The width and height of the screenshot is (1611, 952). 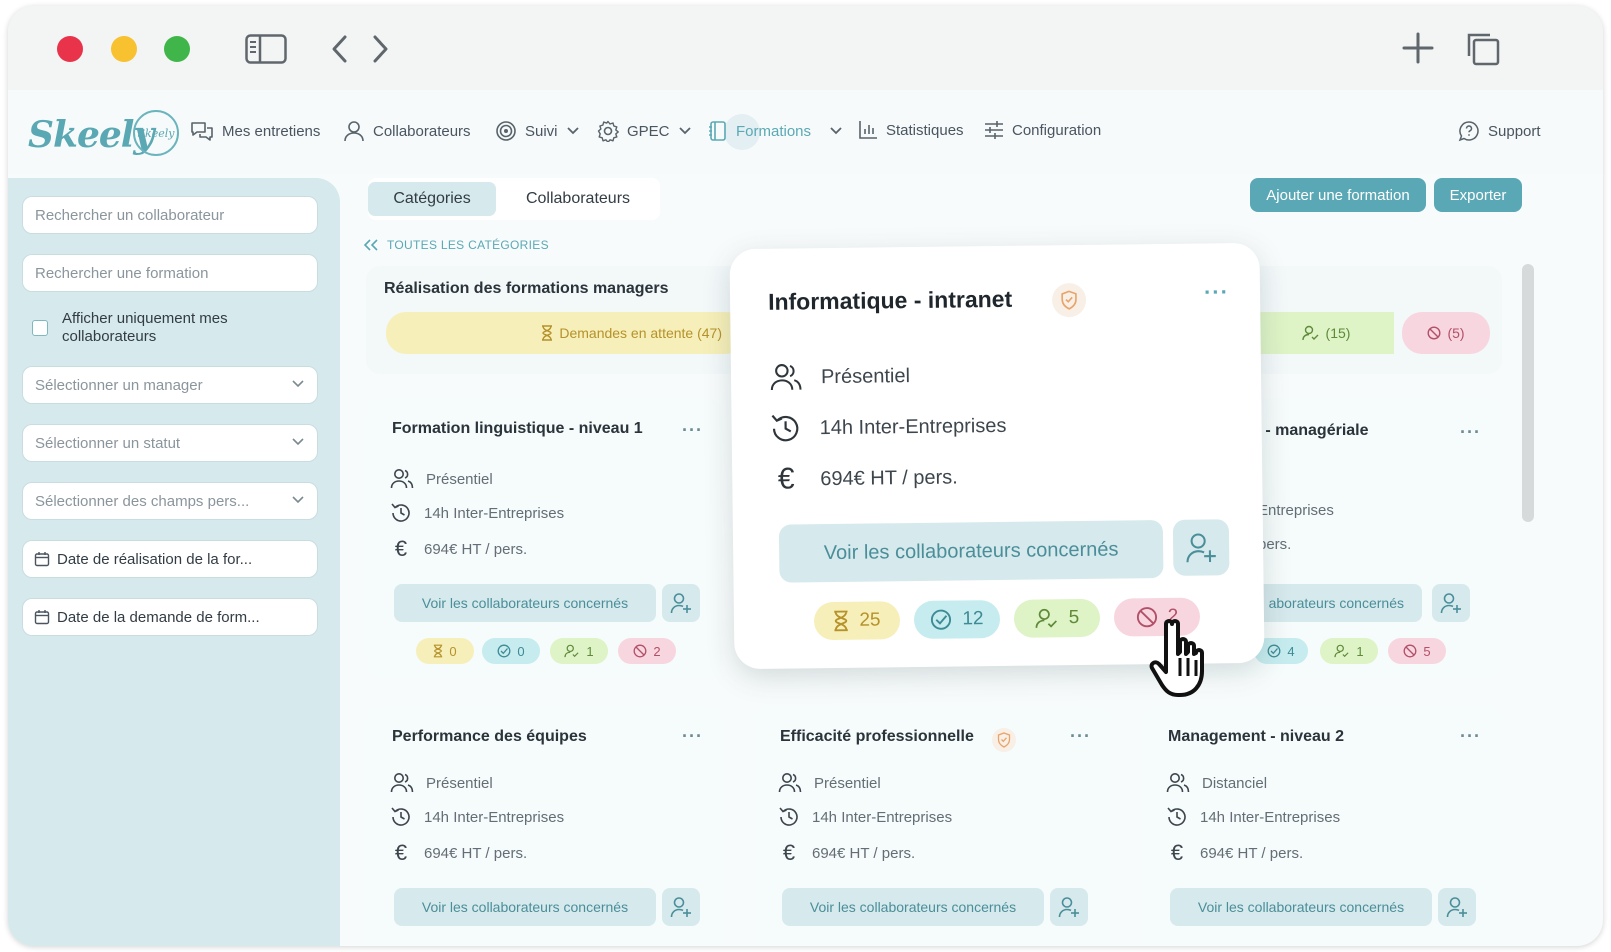 What do you see at coordinates (644, 131) in the screenshot?
I see `nav-item-gpec: GPEC` at bounding box center [644, 131].